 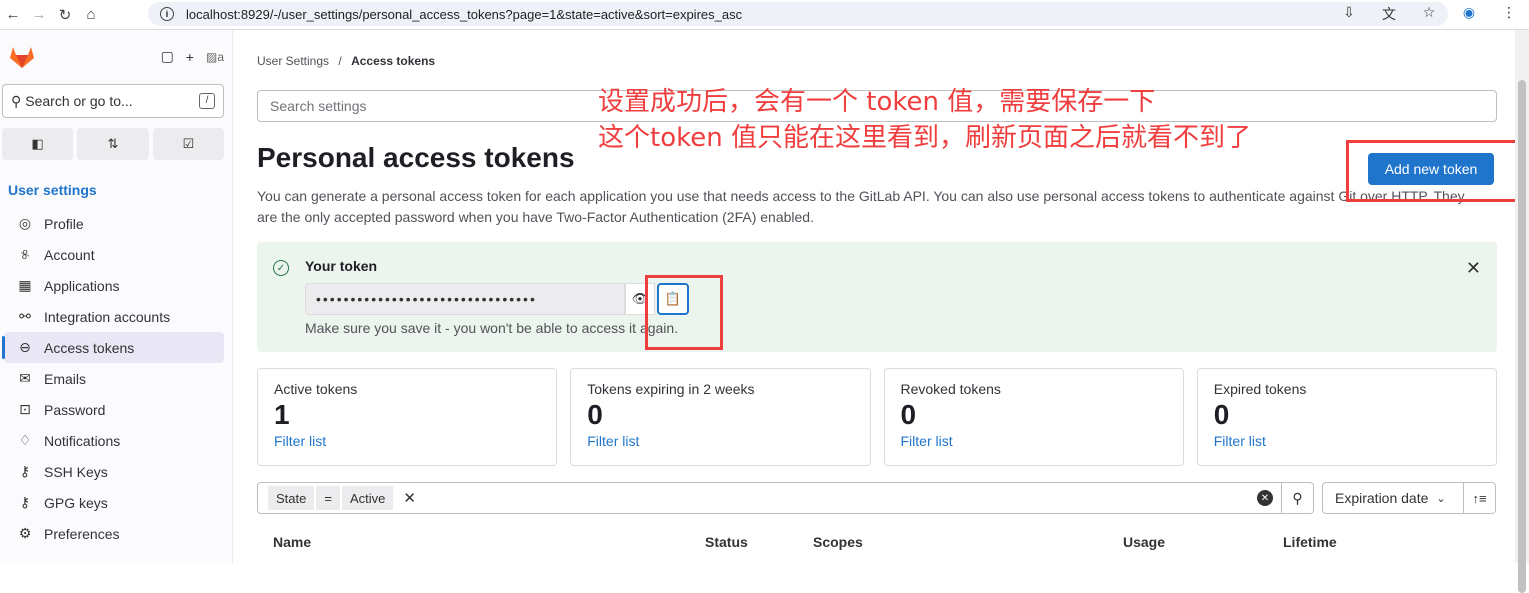 What do you see at coordinates (1509, 14) in the screenshot?
I see `menu-icon: ⋮` at bounding box center [1509, 14].